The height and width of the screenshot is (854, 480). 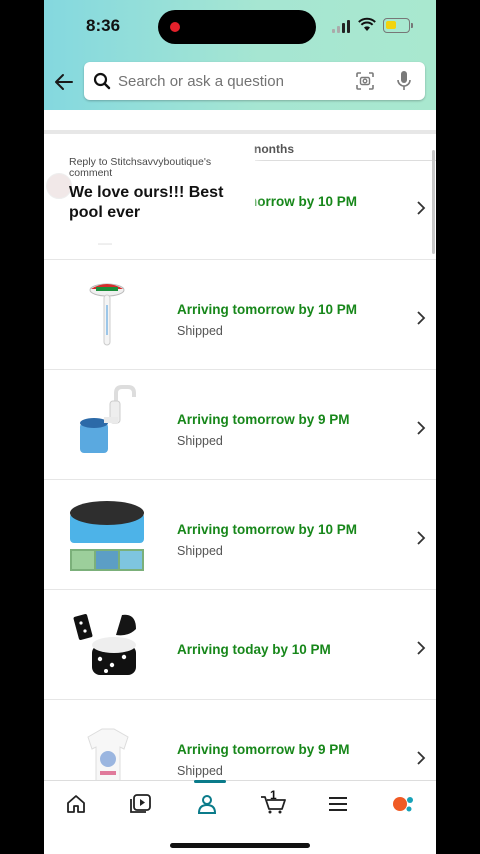 I want to click on video-icon, so click(x=140, y=803).